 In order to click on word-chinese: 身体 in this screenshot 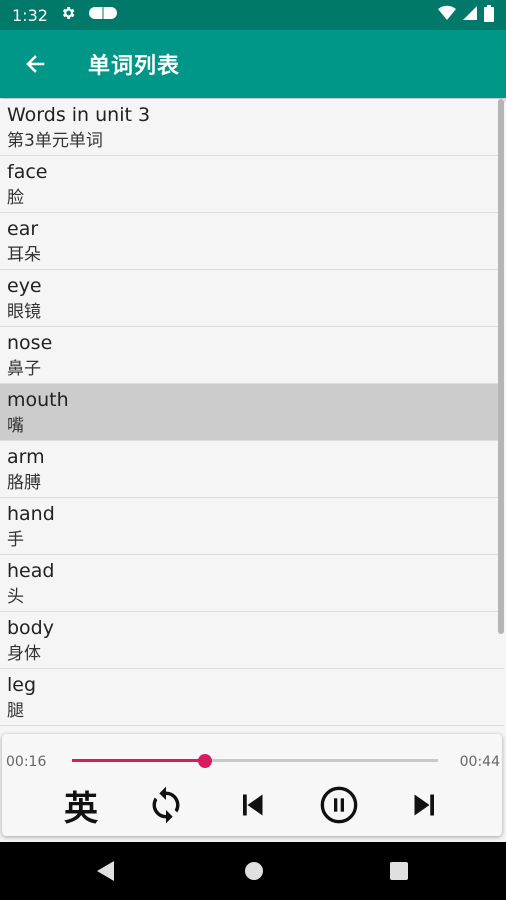, I will do `click(24, 654)`.